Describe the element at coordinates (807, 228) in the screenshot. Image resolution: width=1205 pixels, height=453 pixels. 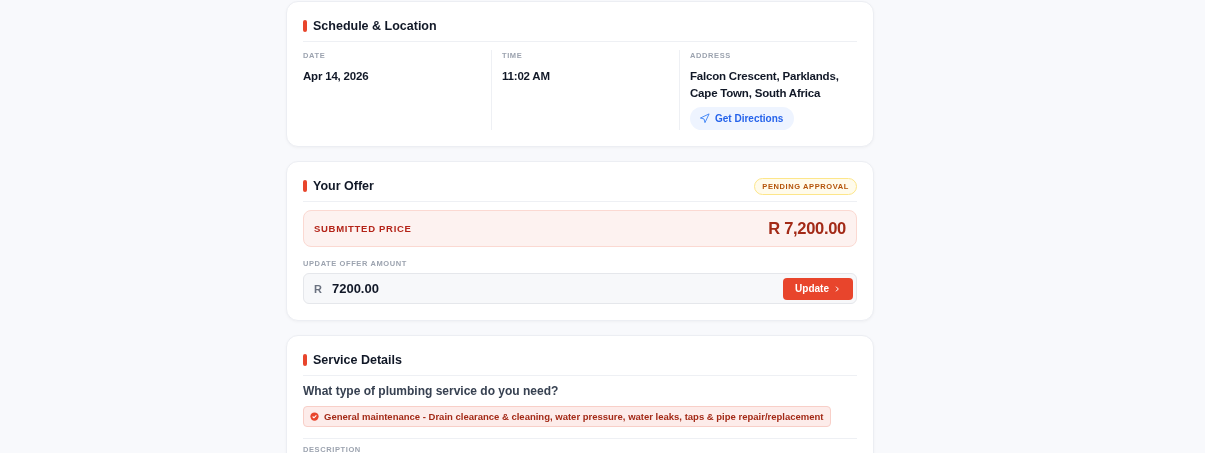
I see `submitted-price: R 7,200.00` at that location.